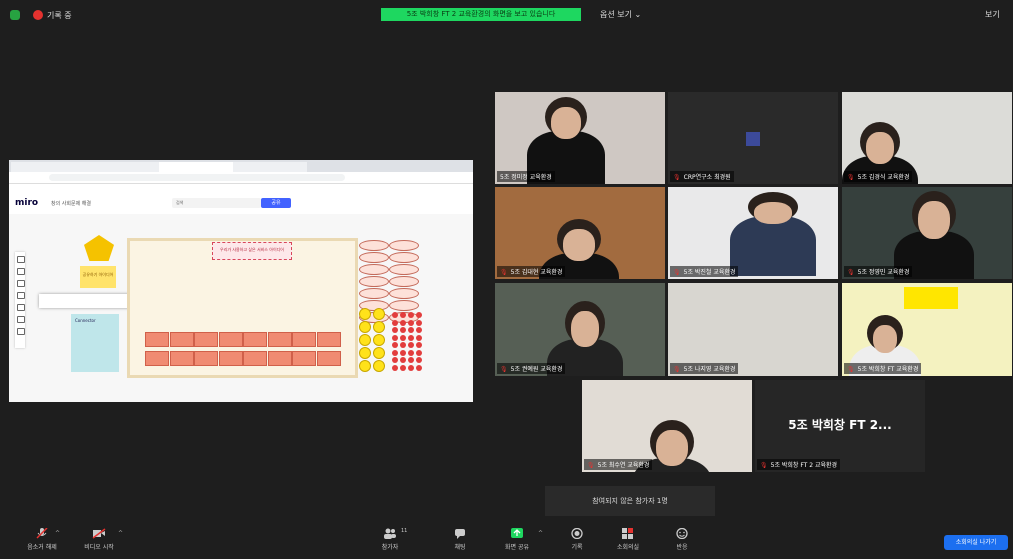 This screenshot has height=559, width=1013. Describe the element at coordinates (21, 295) in the screenshot. I see `pen-tool-icon` at that location.